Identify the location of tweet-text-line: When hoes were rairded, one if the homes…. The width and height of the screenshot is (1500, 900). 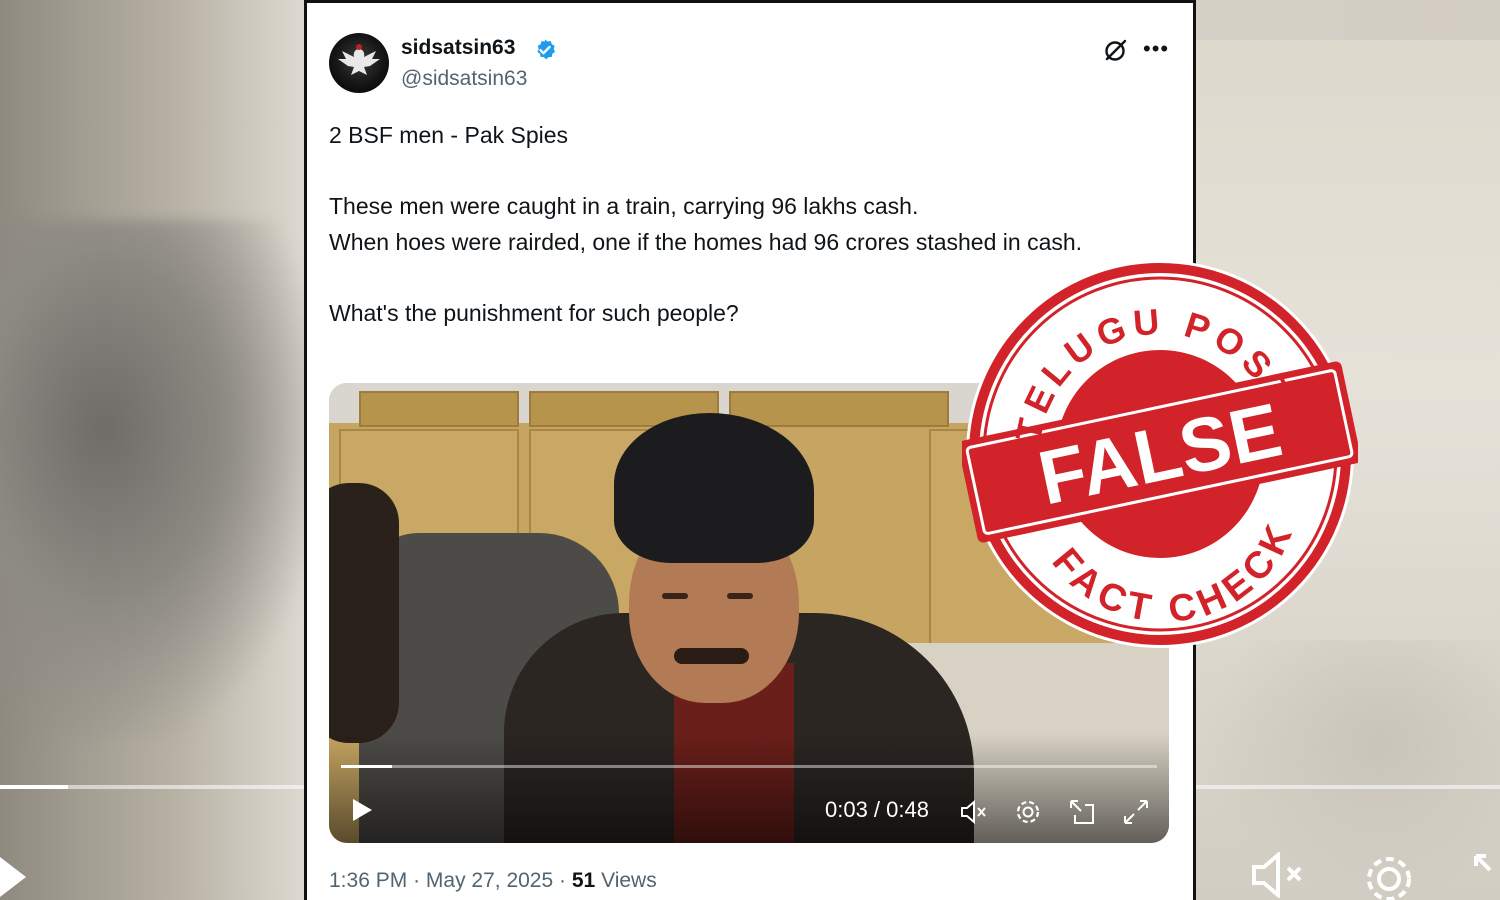
(706, 242).